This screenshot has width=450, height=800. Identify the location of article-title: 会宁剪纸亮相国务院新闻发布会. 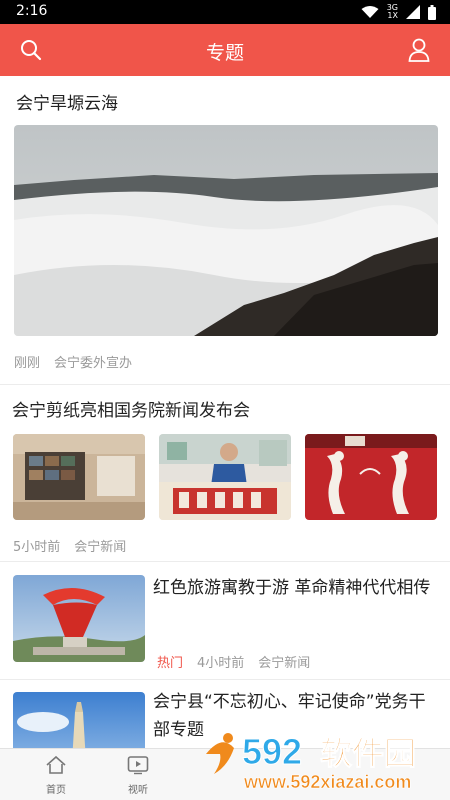
(131, 411).